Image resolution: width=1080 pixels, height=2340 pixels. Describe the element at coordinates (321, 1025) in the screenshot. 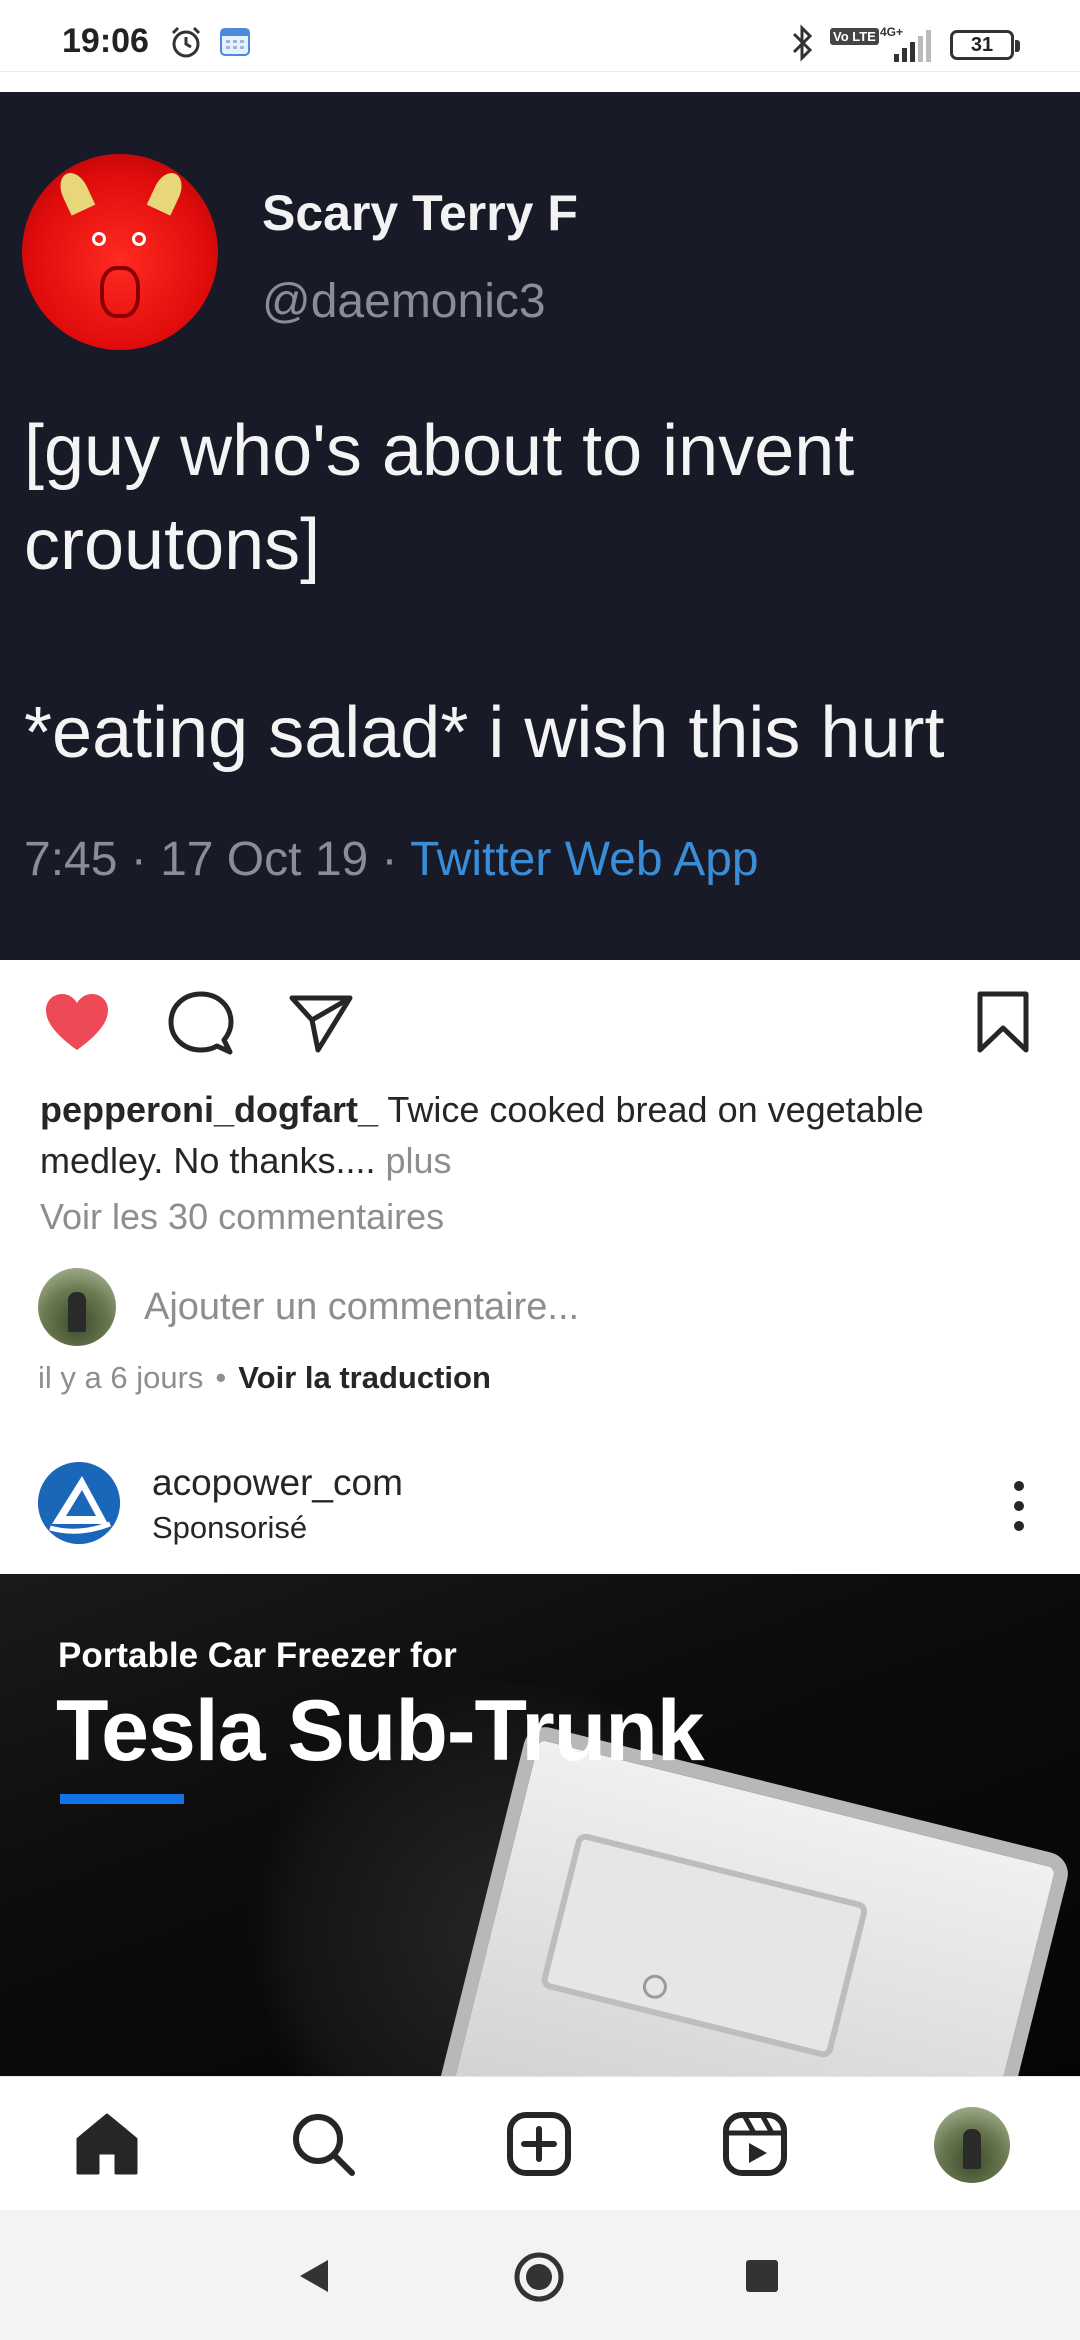

I see `send-icon` at that location.